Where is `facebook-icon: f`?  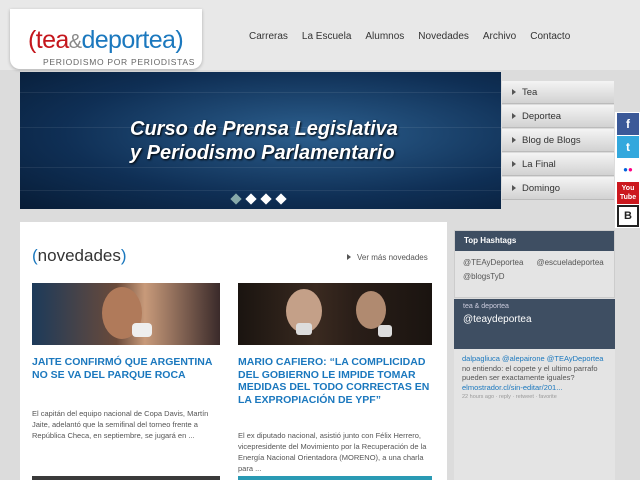
facebook-icon: f is located at coordinates (628, 124).